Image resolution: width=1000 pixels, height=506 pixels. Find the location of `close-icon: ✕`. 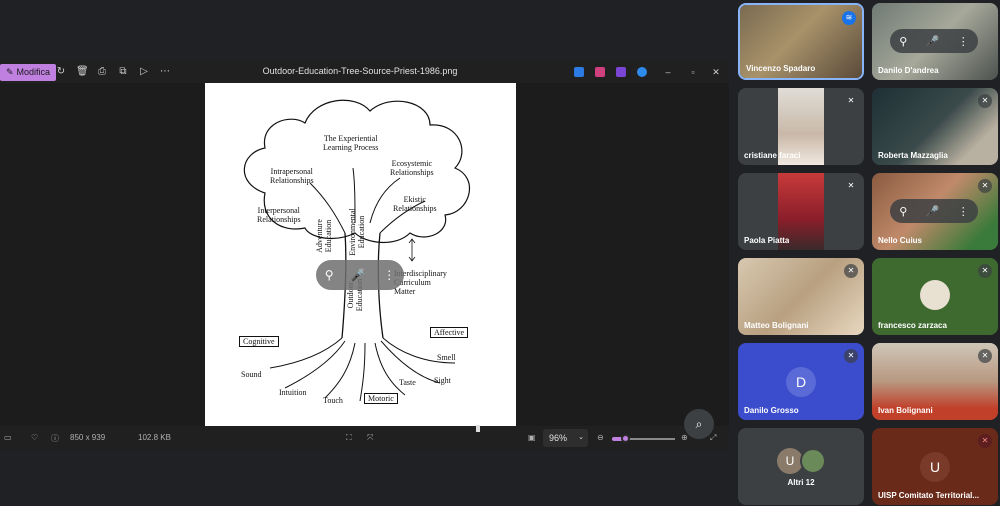

close-icon: ✕ is located at coordinates (716, 72).